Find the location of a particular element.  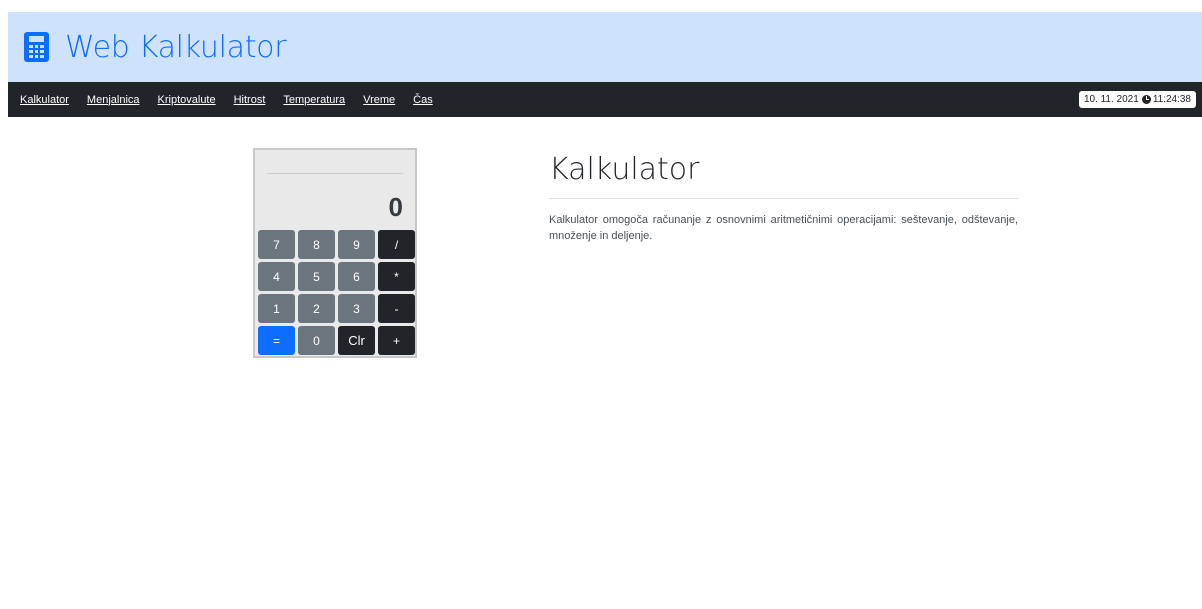

nav-link-cas: Čas is located at coordinates (423, 100).